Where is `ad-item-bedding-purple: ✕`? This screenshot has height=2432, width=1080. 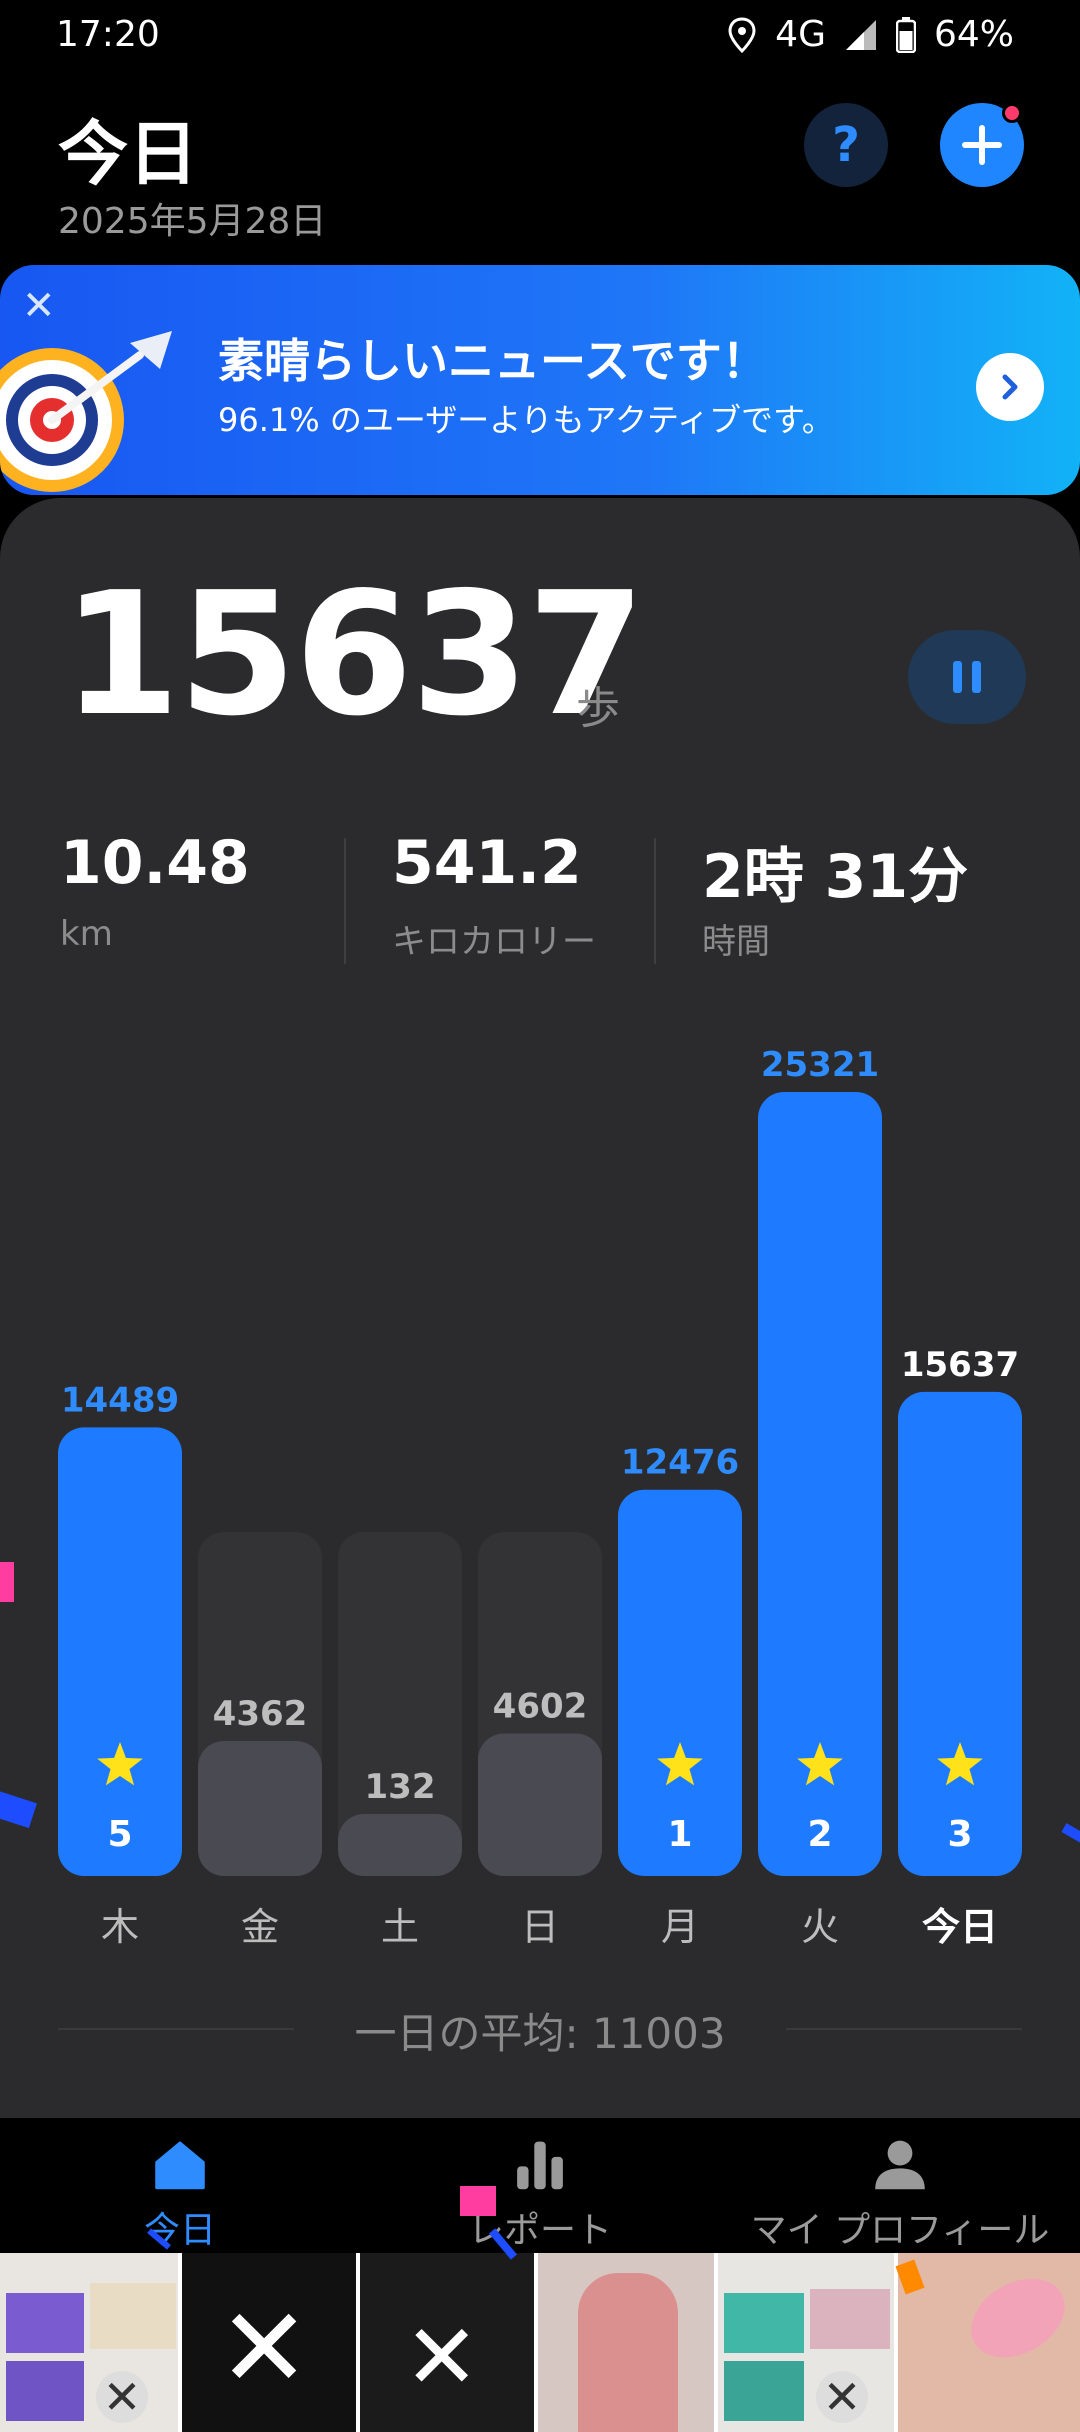
ad-item-bedding-purple: ✕ is located at coordinates (91, 2342).